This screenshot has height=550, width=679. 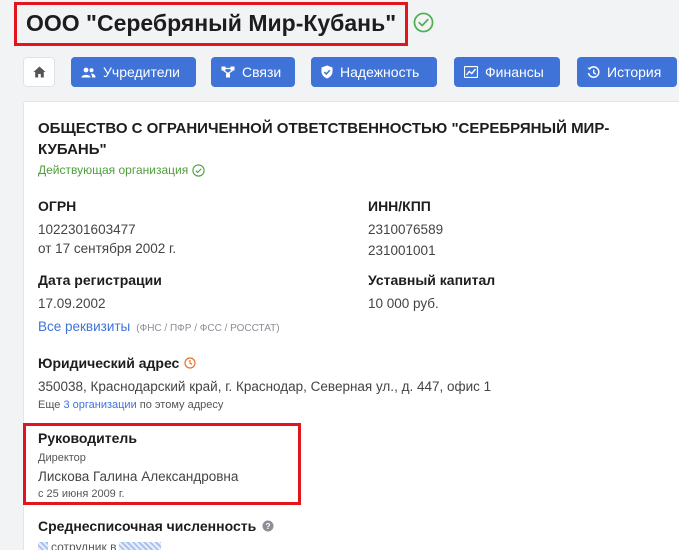 I want to click on employees-label: Среднесписочная численность, so click(x=147, y=526).